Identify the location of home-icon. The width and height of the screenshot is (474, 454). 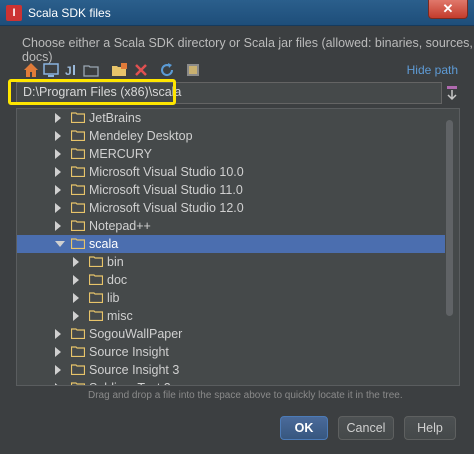
(31, 70).